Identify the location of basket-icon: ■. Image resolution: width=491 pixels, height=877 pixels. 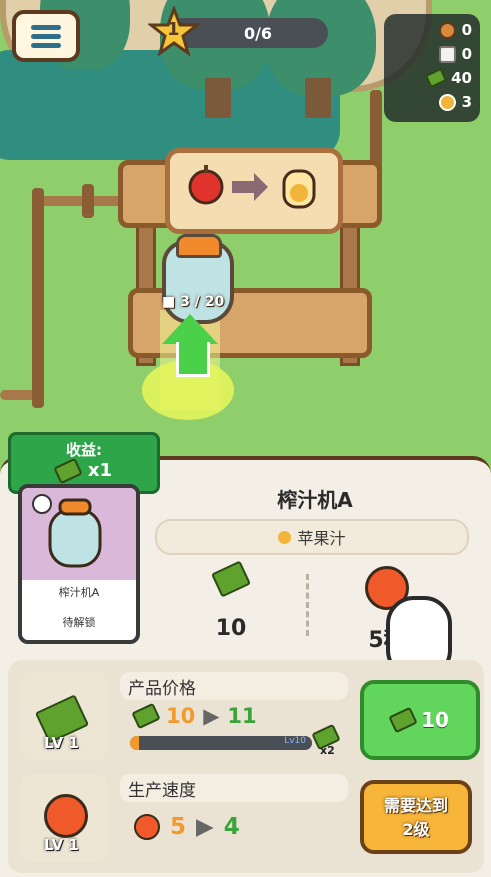
(169, 302).